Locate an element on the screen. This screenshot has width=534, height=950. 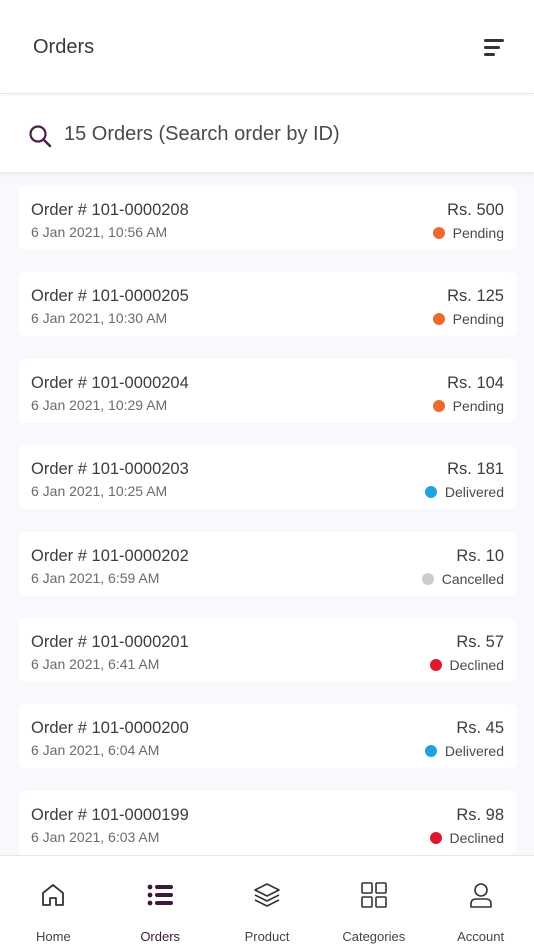
home-icon is located at coordinates (53, 895).